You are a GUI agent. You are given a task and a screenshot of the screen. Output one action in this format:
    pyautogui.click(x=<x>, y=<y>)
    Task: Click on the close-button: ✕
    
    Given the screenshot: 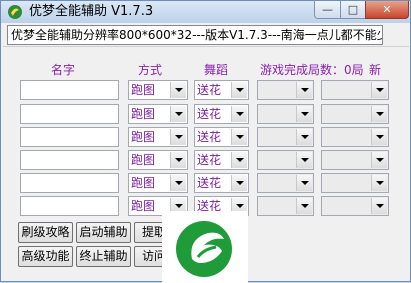 What is the action you would take?
    pyautogui.click(x=387, y=10)
    